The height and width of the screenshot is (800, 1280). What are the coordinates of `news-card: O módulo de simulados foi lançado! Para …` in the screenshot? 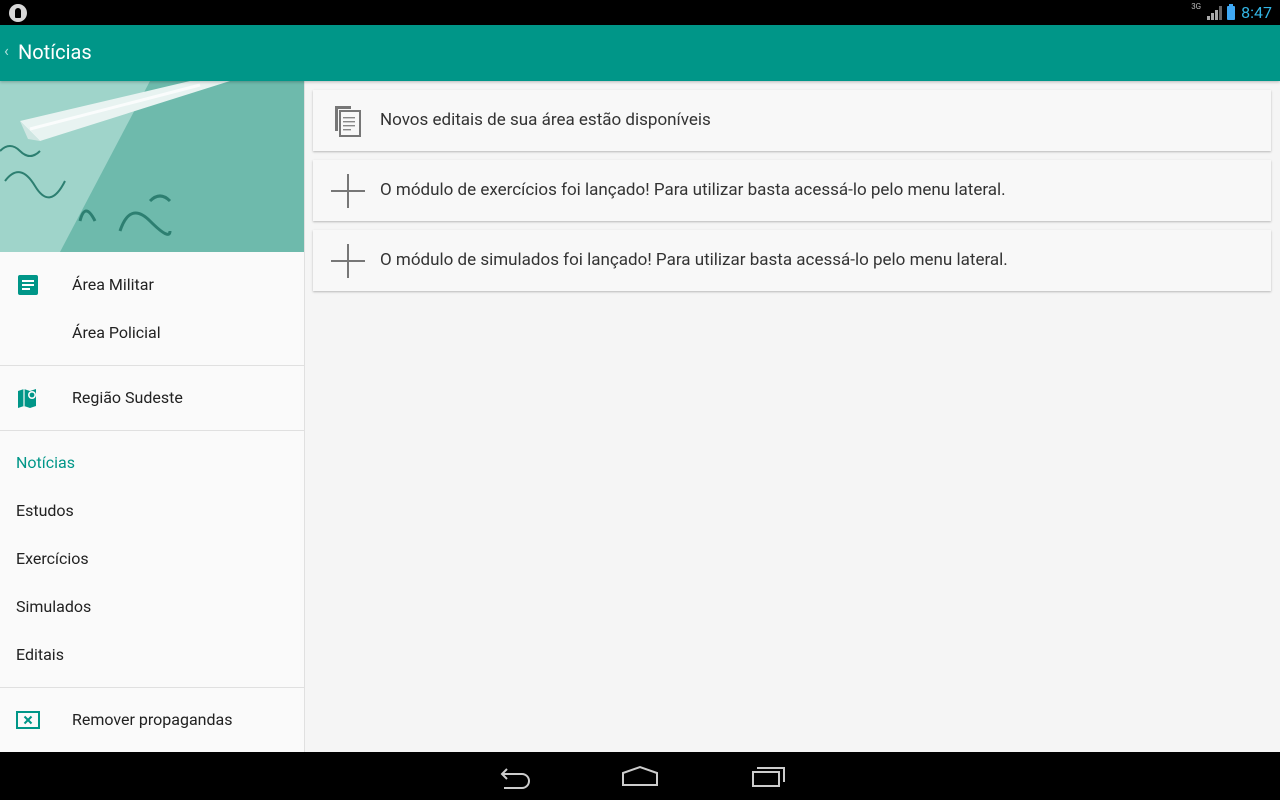 It's located at (792, 260).